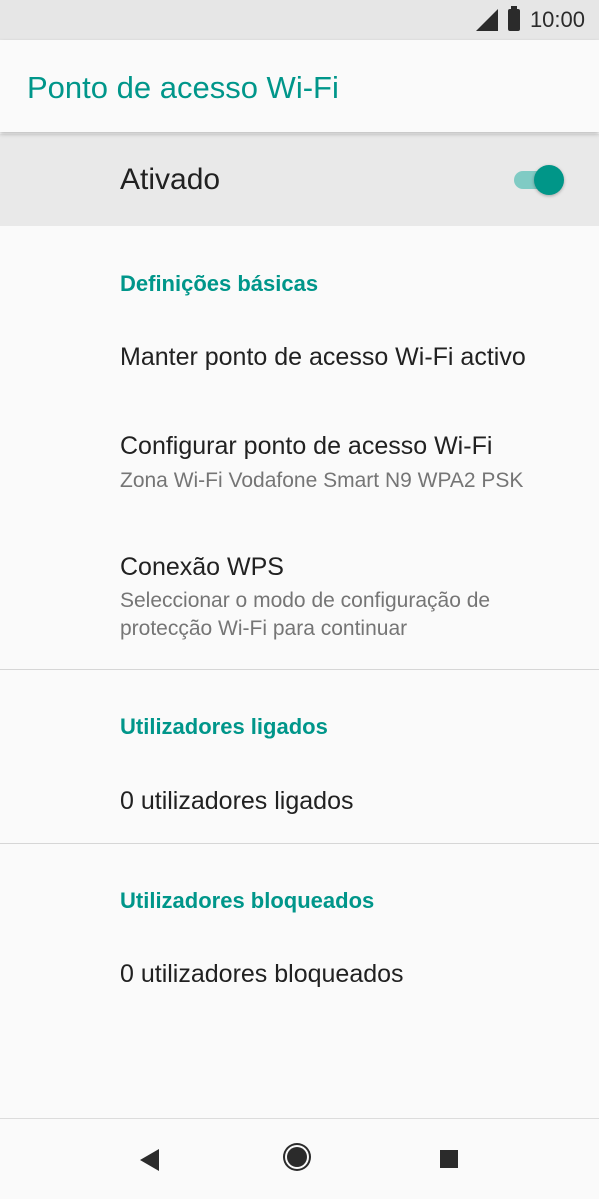  I want to click on clock: 10:00, so click(557, 19).